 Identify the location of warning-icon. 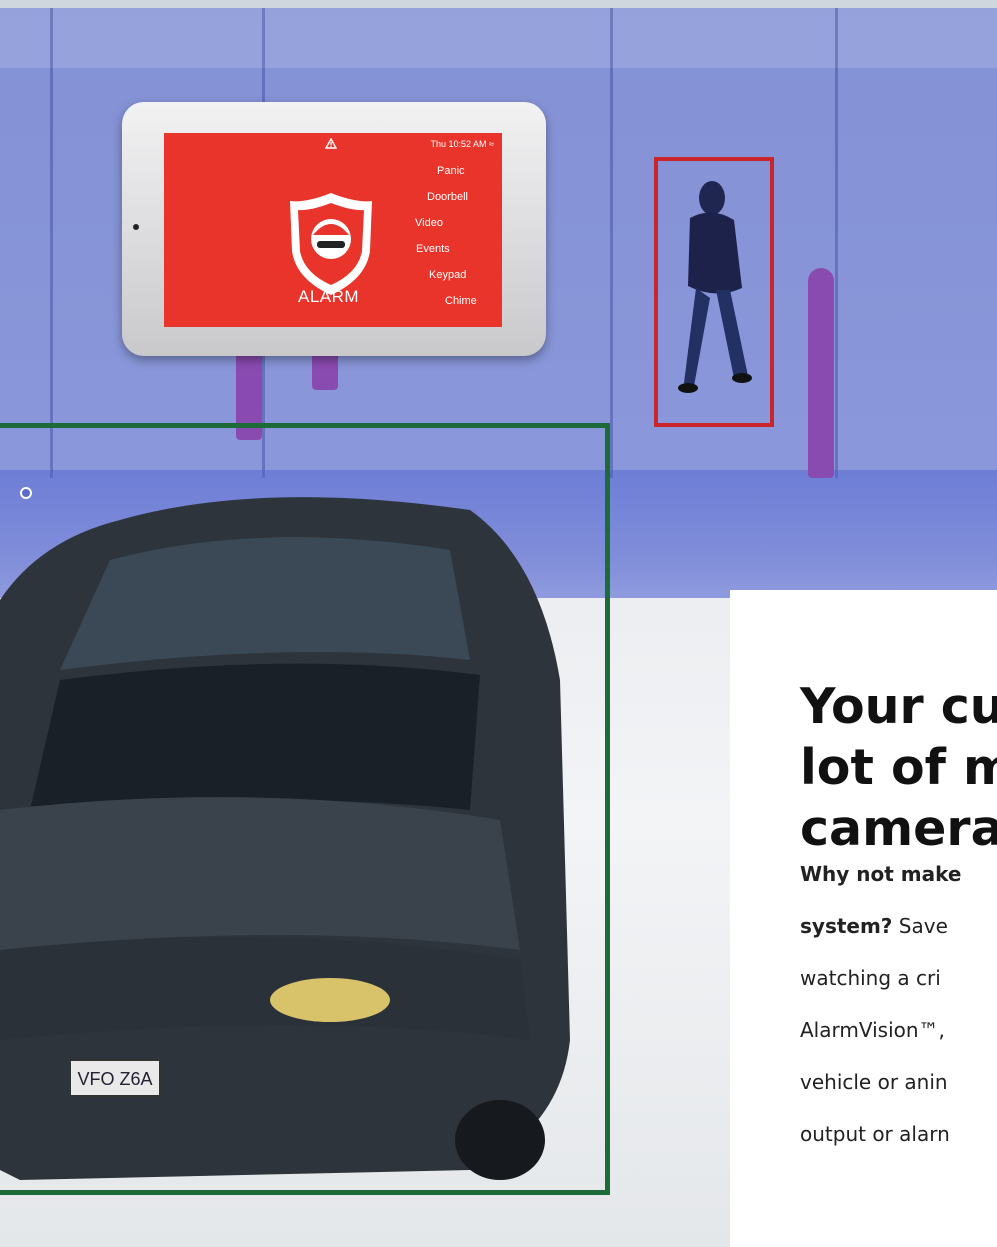
(331, 143).